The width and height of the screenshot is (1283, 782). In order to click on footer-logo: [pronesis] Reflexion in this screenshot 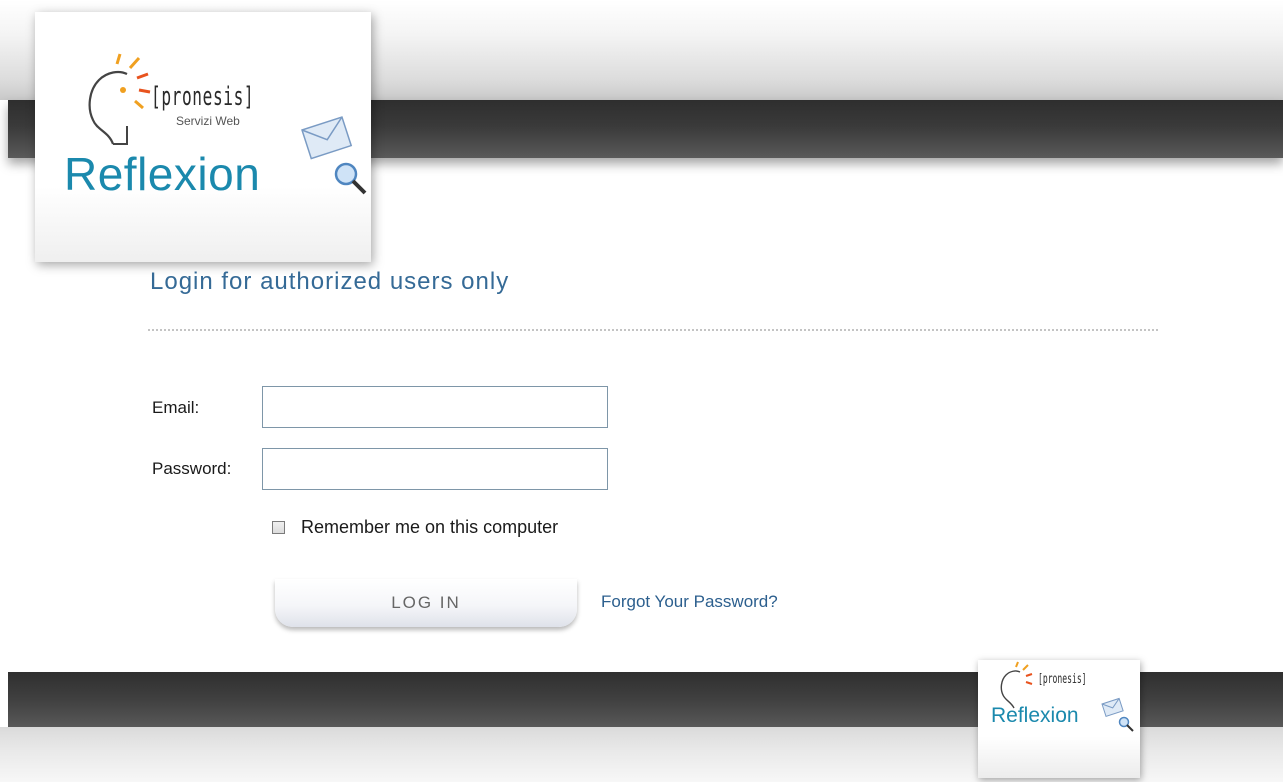, I will do `click(1059, 719)`.